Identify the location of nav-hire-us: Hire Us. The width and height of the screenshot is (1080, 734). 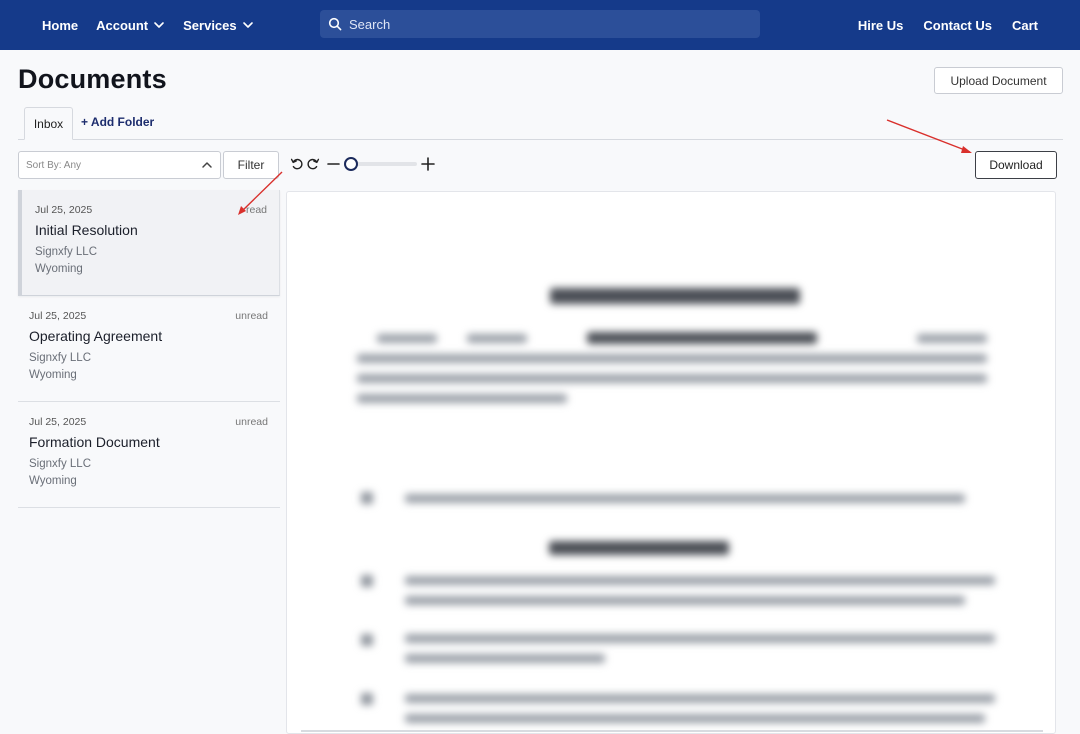
(881, 25).